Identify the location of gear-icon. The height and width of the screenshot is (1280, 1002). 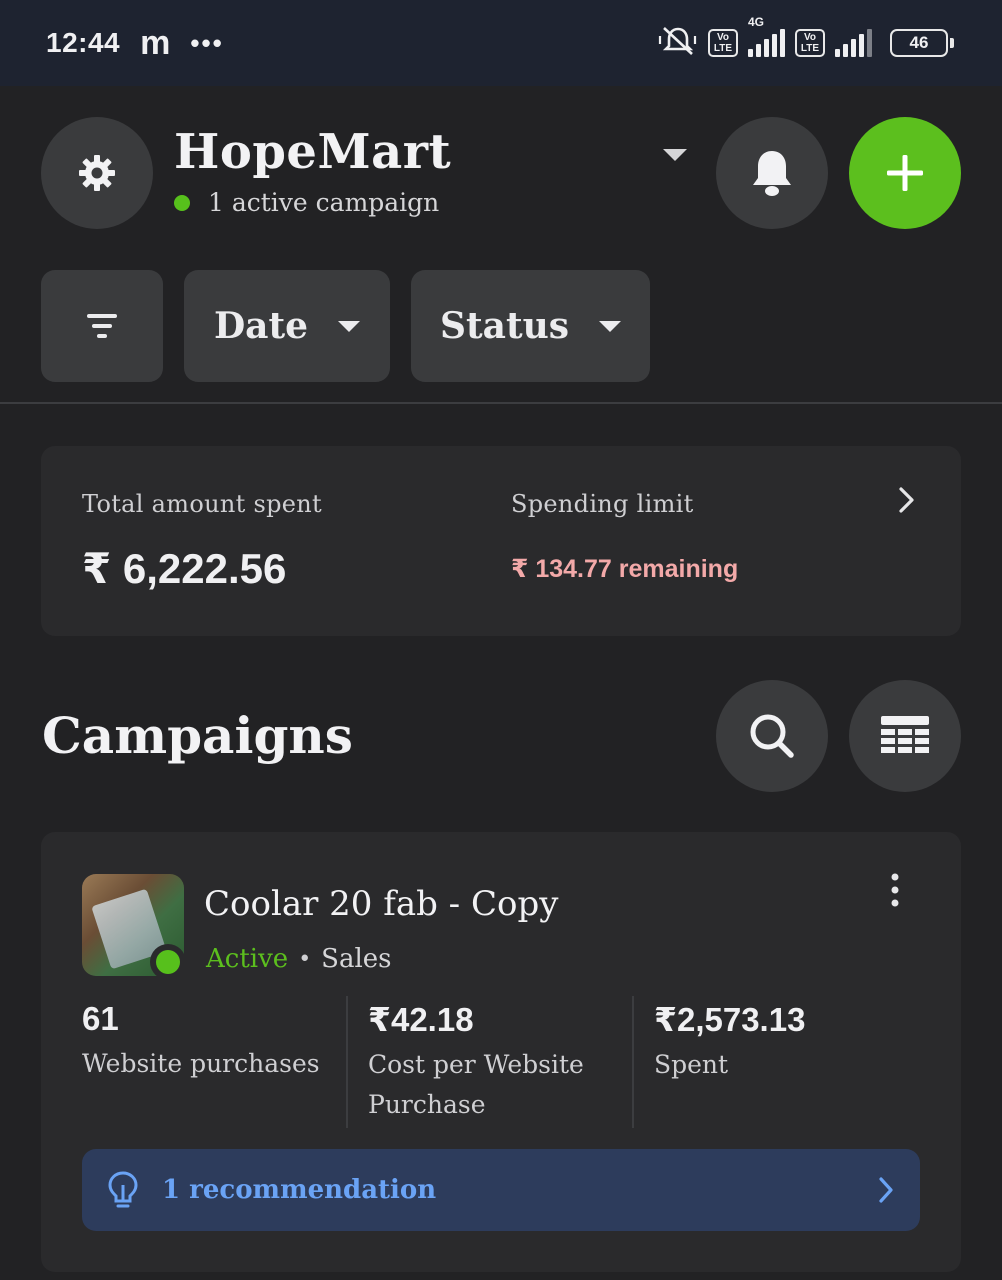
(97, 173).